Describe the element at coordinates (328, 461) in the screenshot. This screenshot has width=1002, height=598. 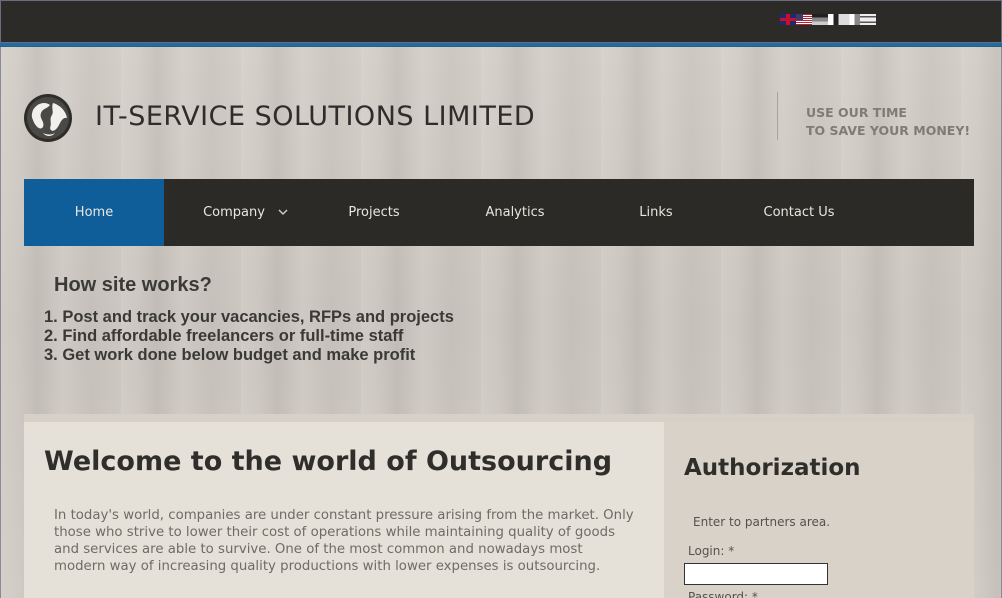
I see `page-title: Welcome to the world of Outsourcing` at that location.